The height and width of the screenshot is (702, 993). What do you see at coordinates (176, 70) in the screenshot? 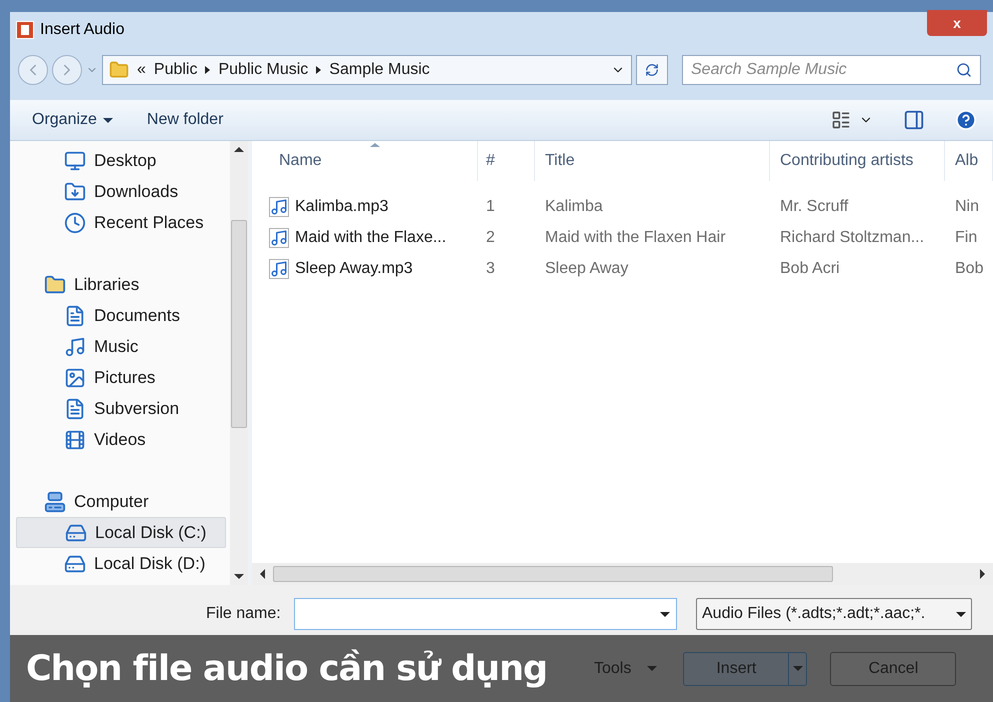
I see `breadcrumb: Public` at bounding box center [176, 70].